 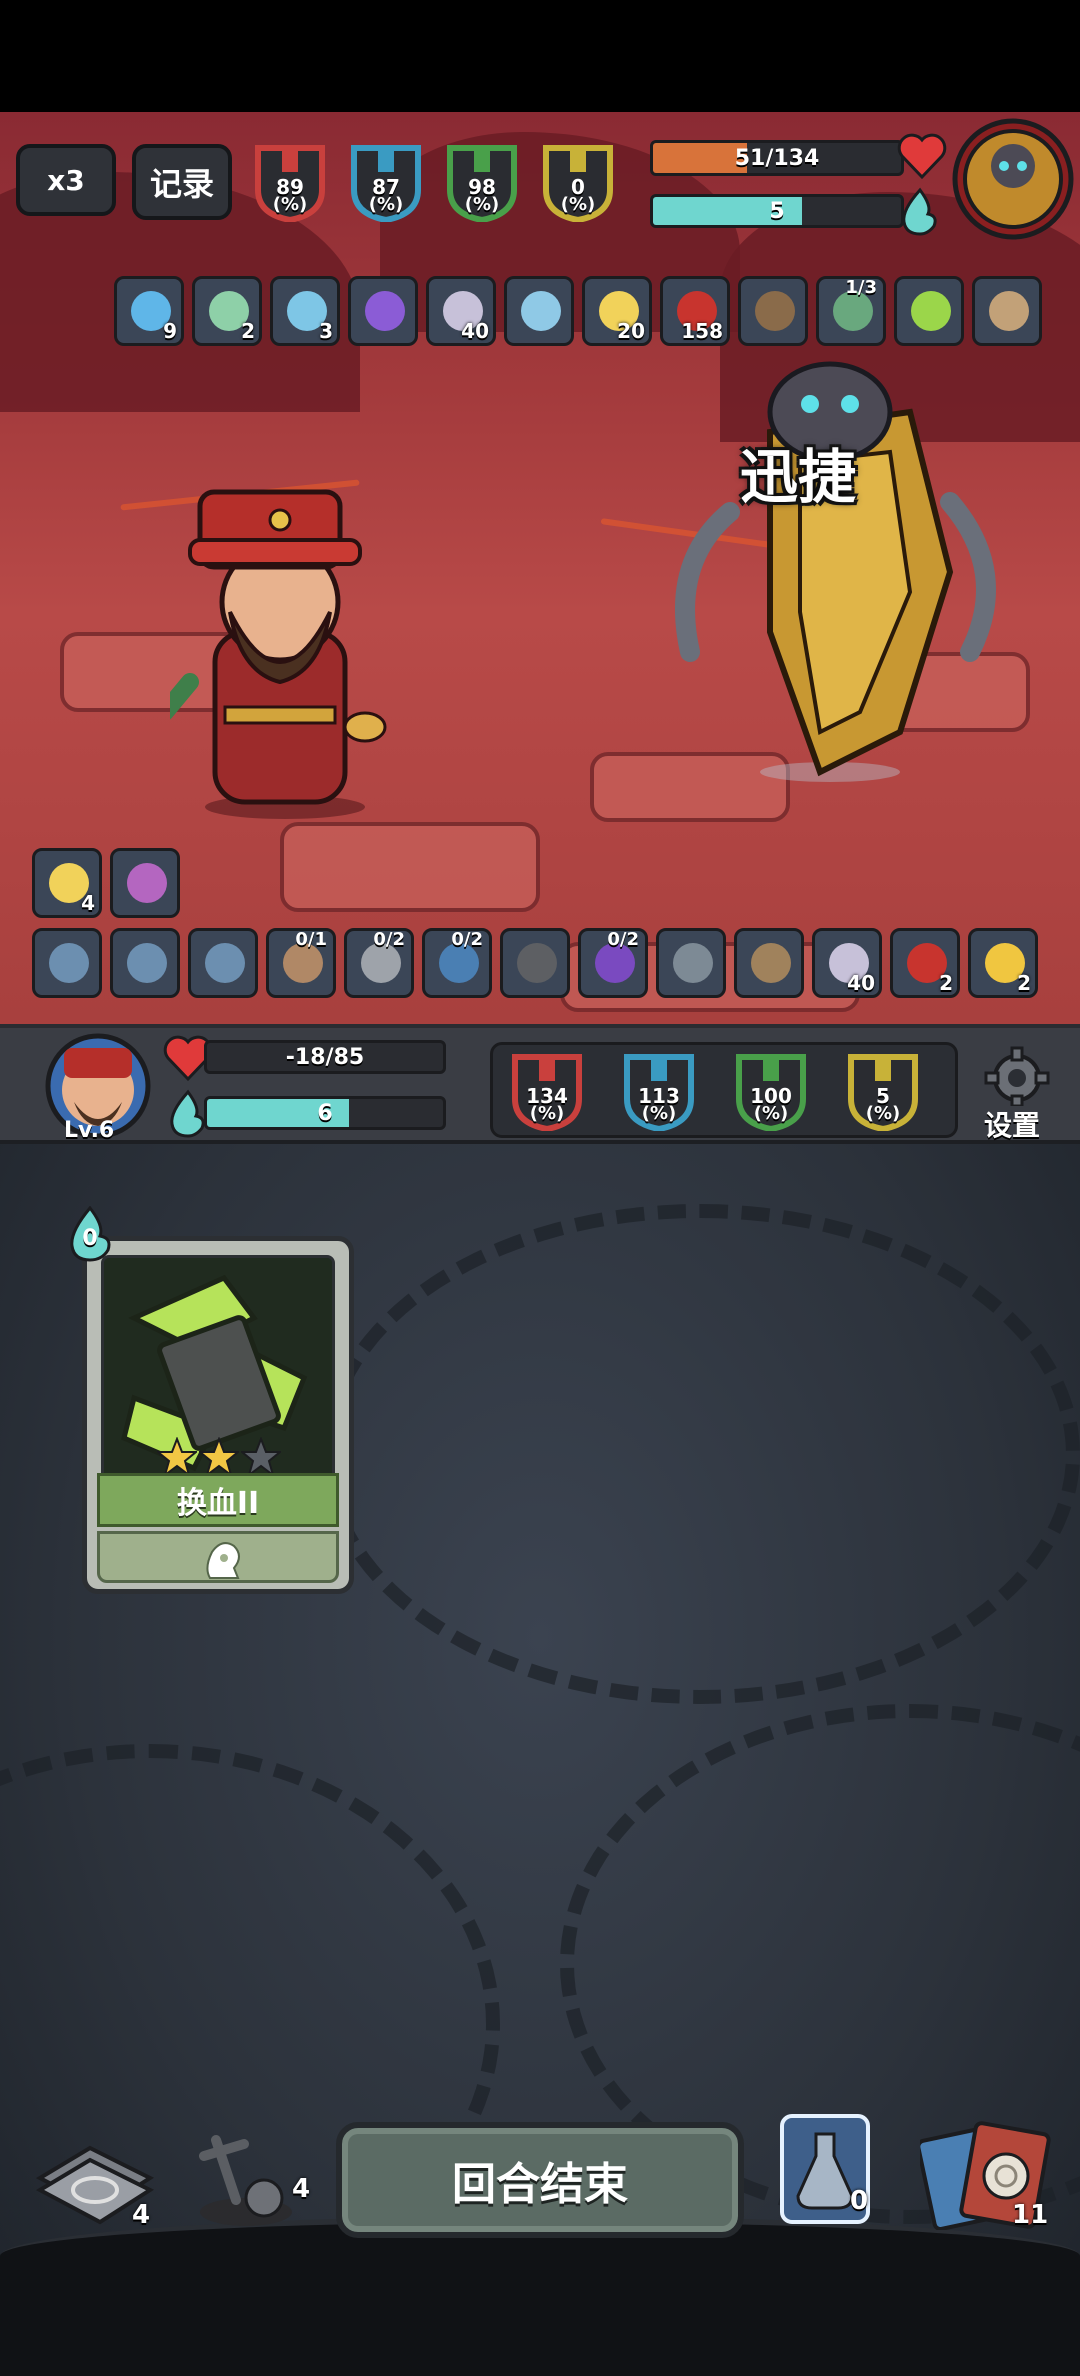 I want to click on end-turn-button: 回合结束, so click(x=540, y=2180).